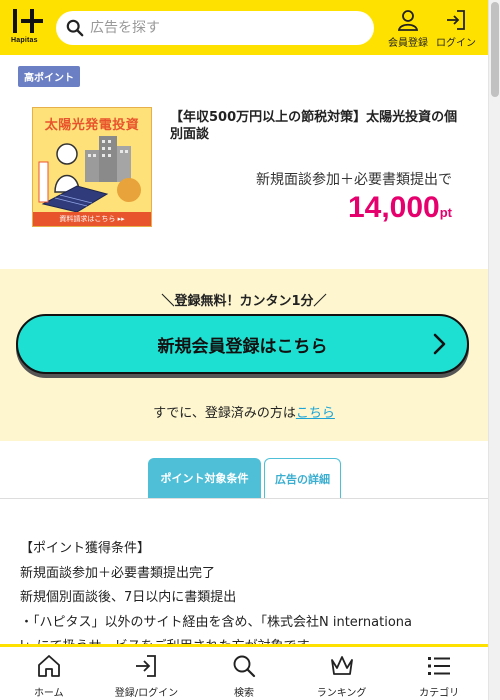 The width and height of the screenshot is (500, 700). I want to click on chevron-right-icon, so click(439, 344).